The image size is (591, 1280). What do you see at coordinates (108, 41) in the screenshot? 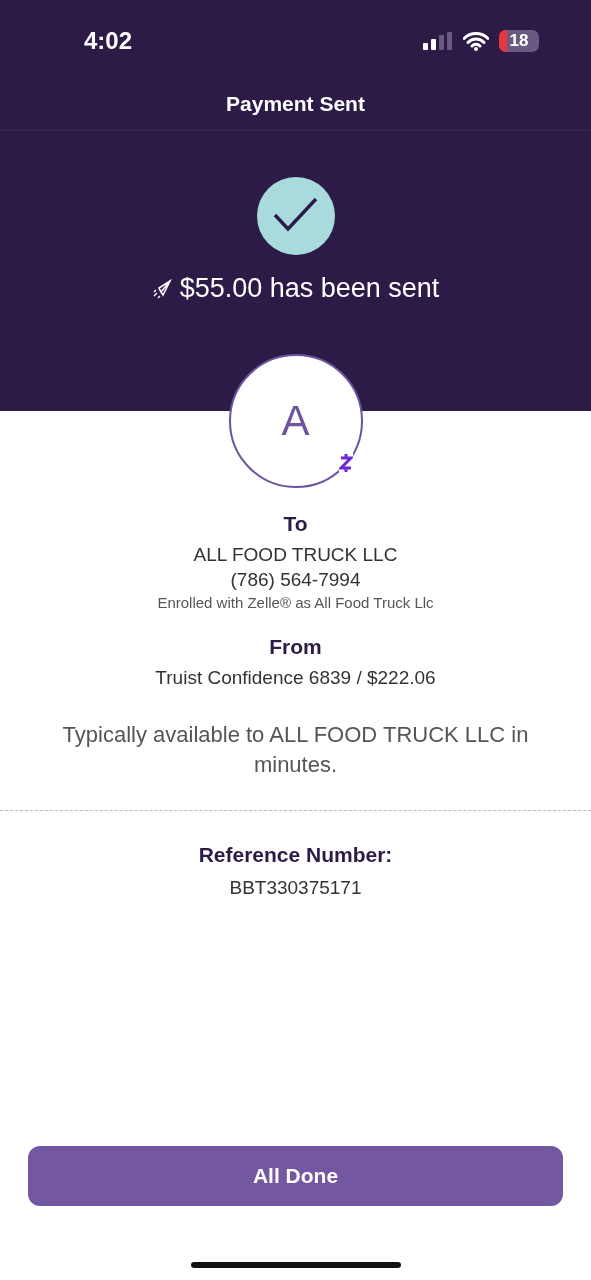
I see `status-time: 4:02` at bounding box center [108, 41].